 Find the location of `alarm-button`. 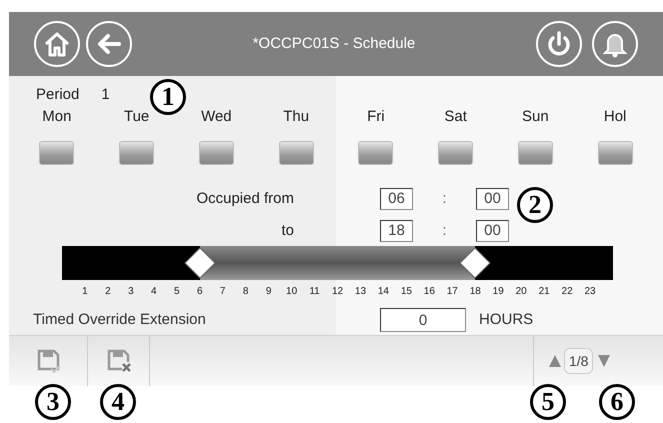

alarm-button is located at coordinates (615, 44).